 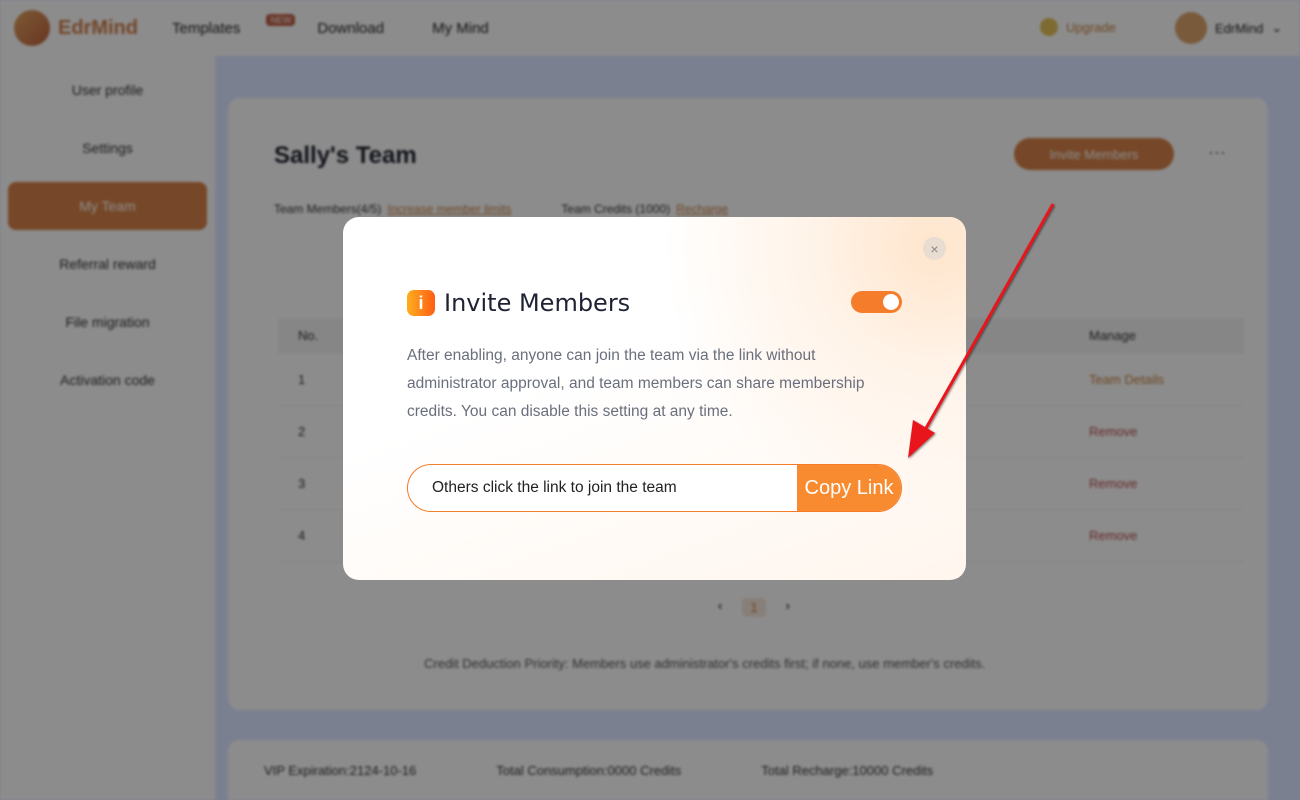 What do you see at coordinates (350, 28) in the screenshot?
I see `nav-download: Download` at bounding box center [350, 28].